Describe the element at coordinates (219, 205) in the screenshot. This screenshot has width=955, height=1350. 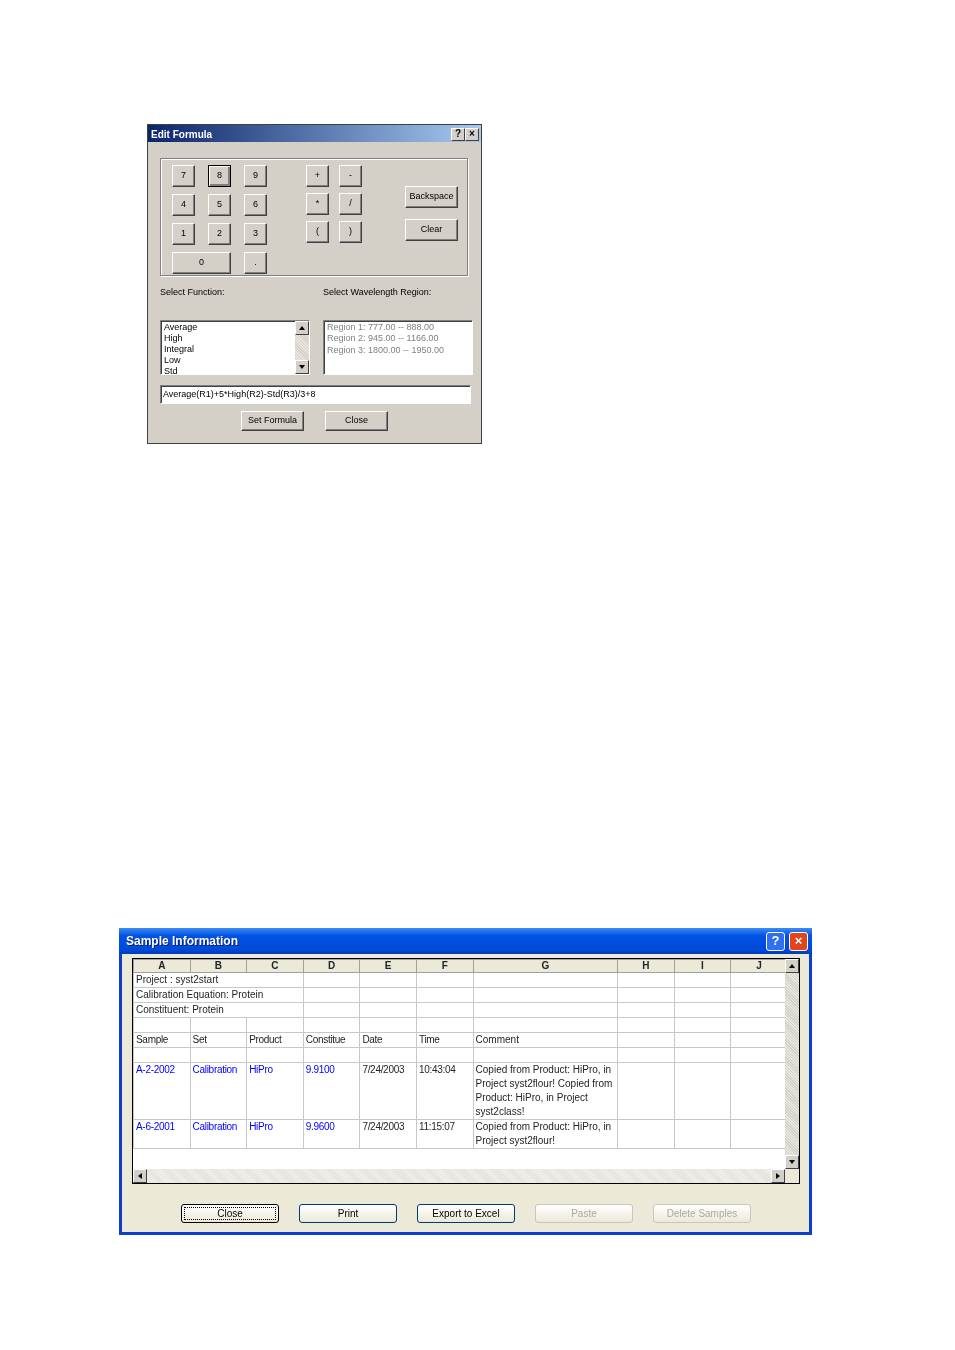
I see `keypad-key: 5` at that location.